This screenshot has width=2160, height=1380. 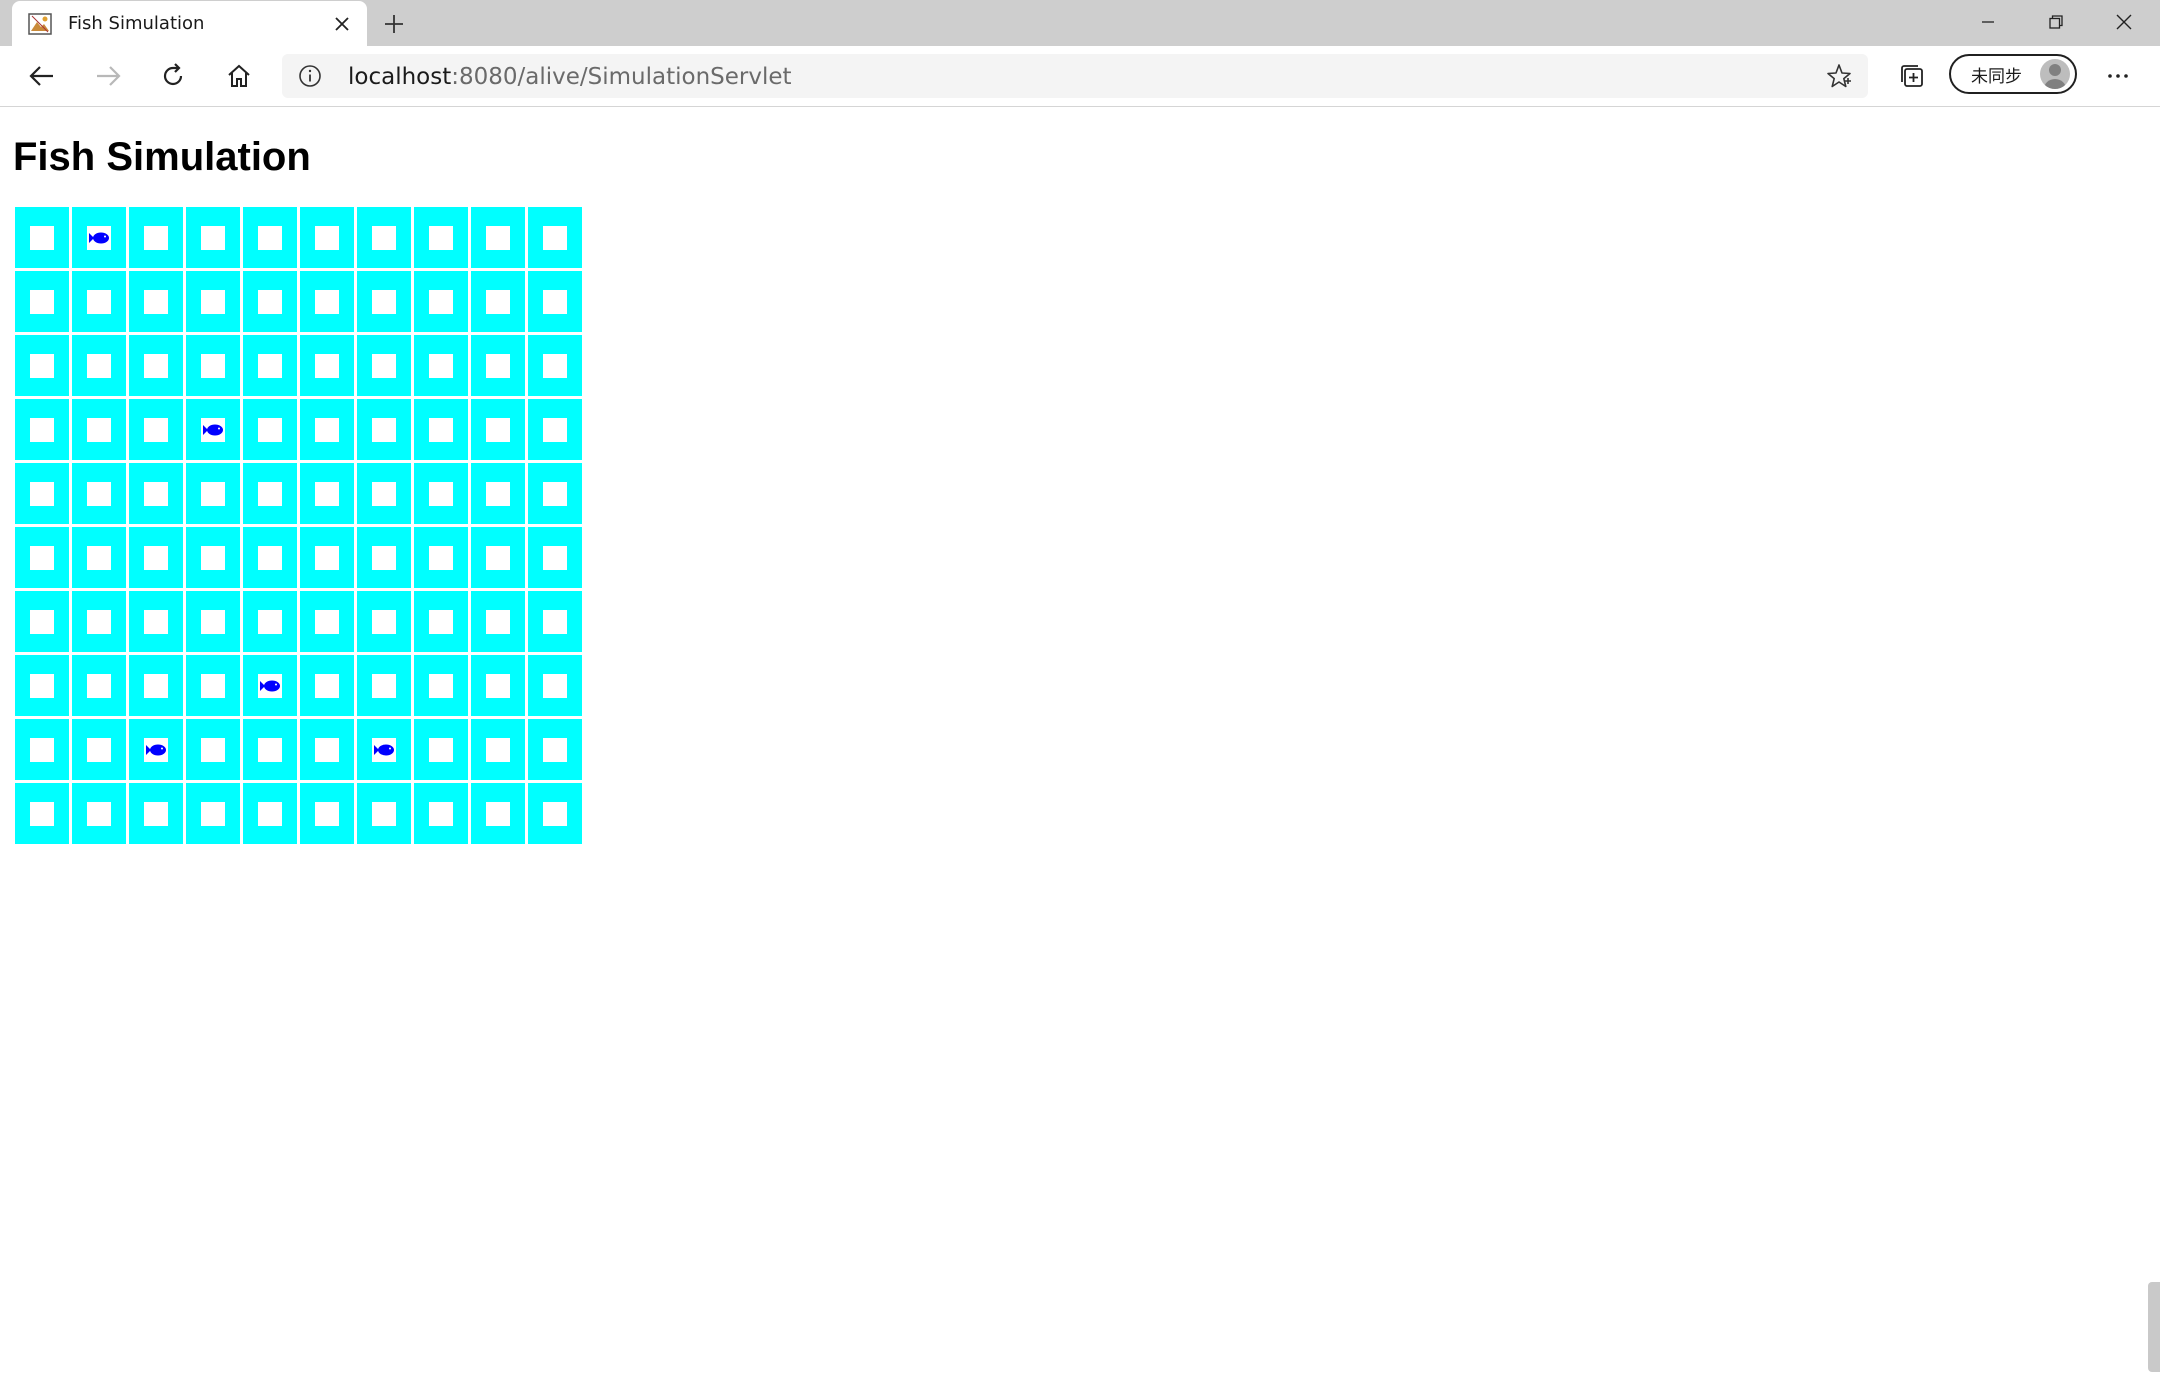 I want to click on tab-title: Fish Simulation, so click(x=136, y=23).